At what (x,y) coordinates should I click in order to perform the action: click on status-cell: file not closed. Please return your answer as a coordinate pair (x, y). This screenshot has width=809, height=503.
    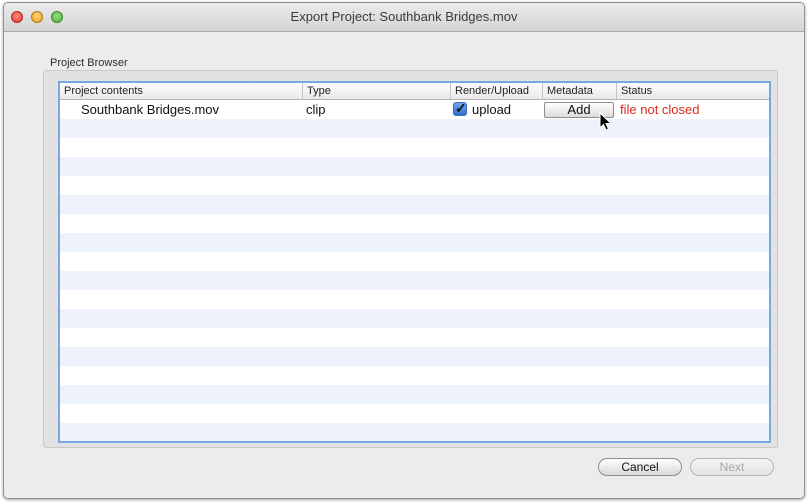
    Looking at the image, I should click on (660, 109).